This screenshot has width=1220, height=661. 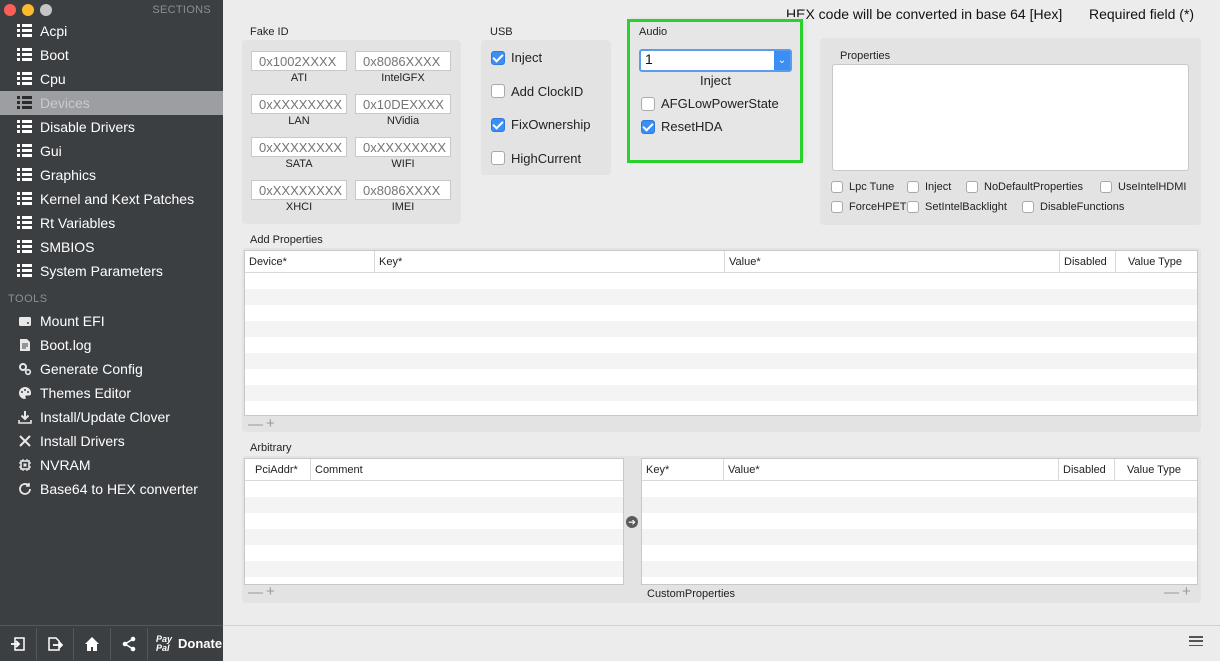 I want to click on minimize-window-button, so click(x=28, y=10).